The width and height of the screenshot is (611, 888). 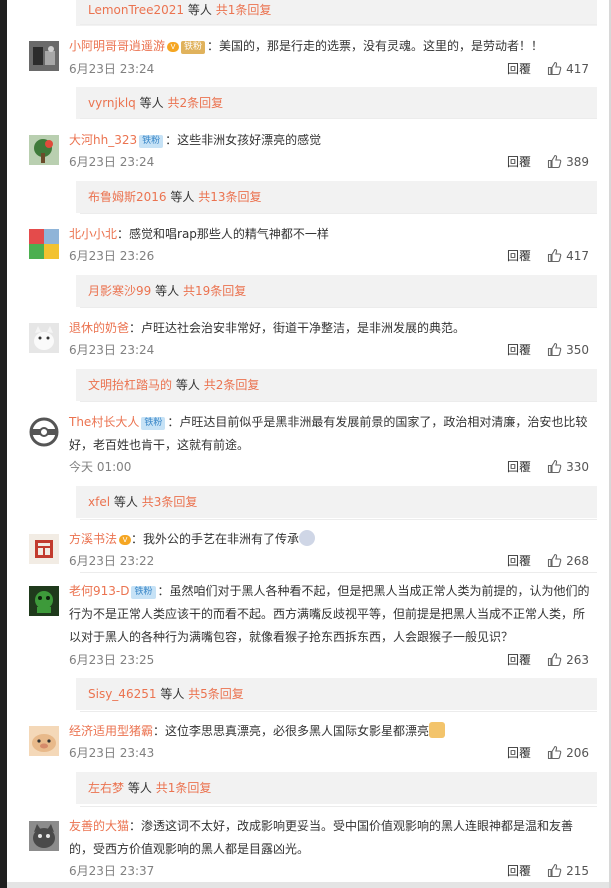 I want to click on comment-content: ：我外公的手艺在非洲有了传承, so click(x=215, y=539).